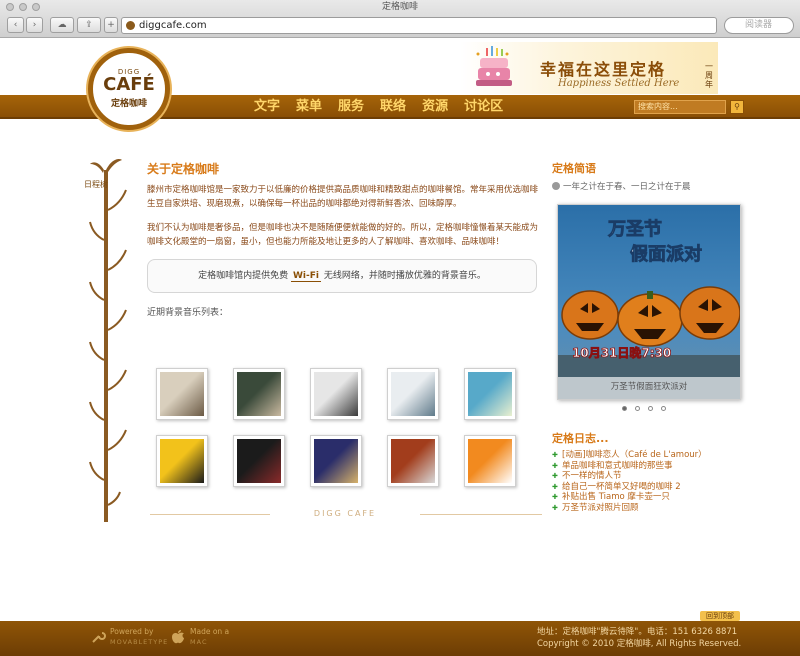 The width and height of the screenshot is (800, 656). Describe the element at coordinates (650, 476) in the screenshot. I see `journal-item: 不一样的情人节` at that location.